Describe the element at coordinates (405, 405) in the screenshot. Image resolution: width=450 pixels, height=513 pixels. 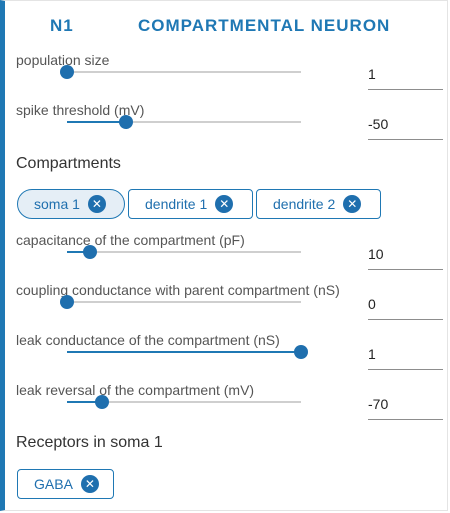
I see `value-field: -70` at that location.